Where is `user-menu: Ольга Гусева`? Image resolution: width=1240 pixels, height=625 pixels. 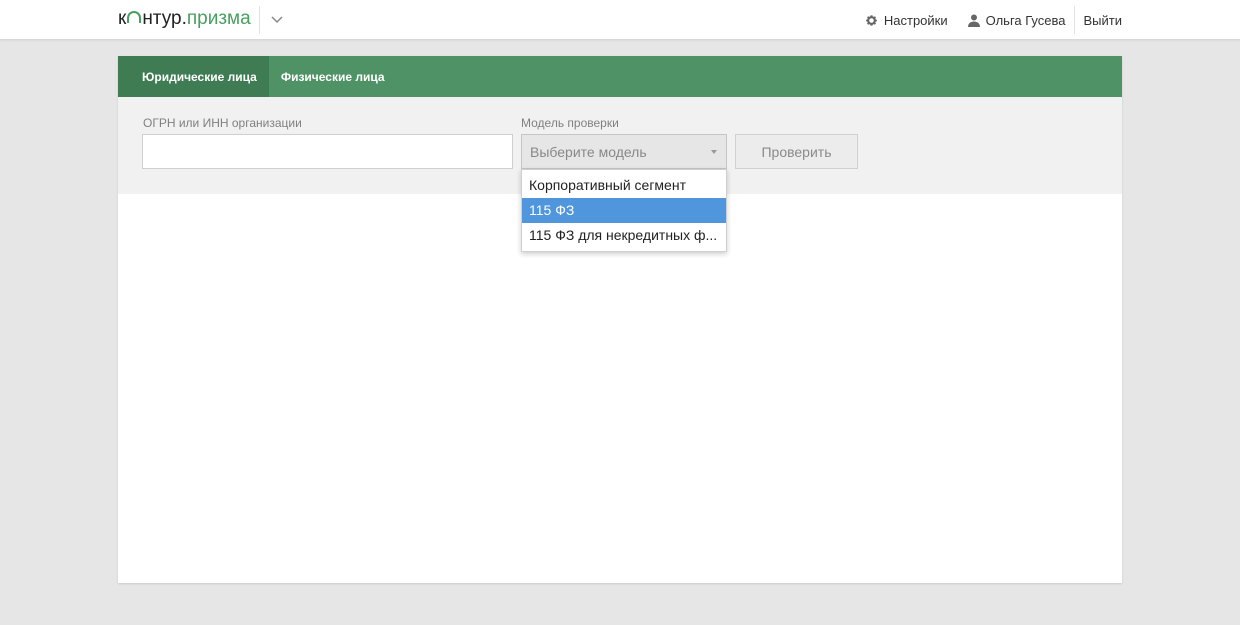 user-menu: Ольга Гусева is located at coordinates (1016, 20).